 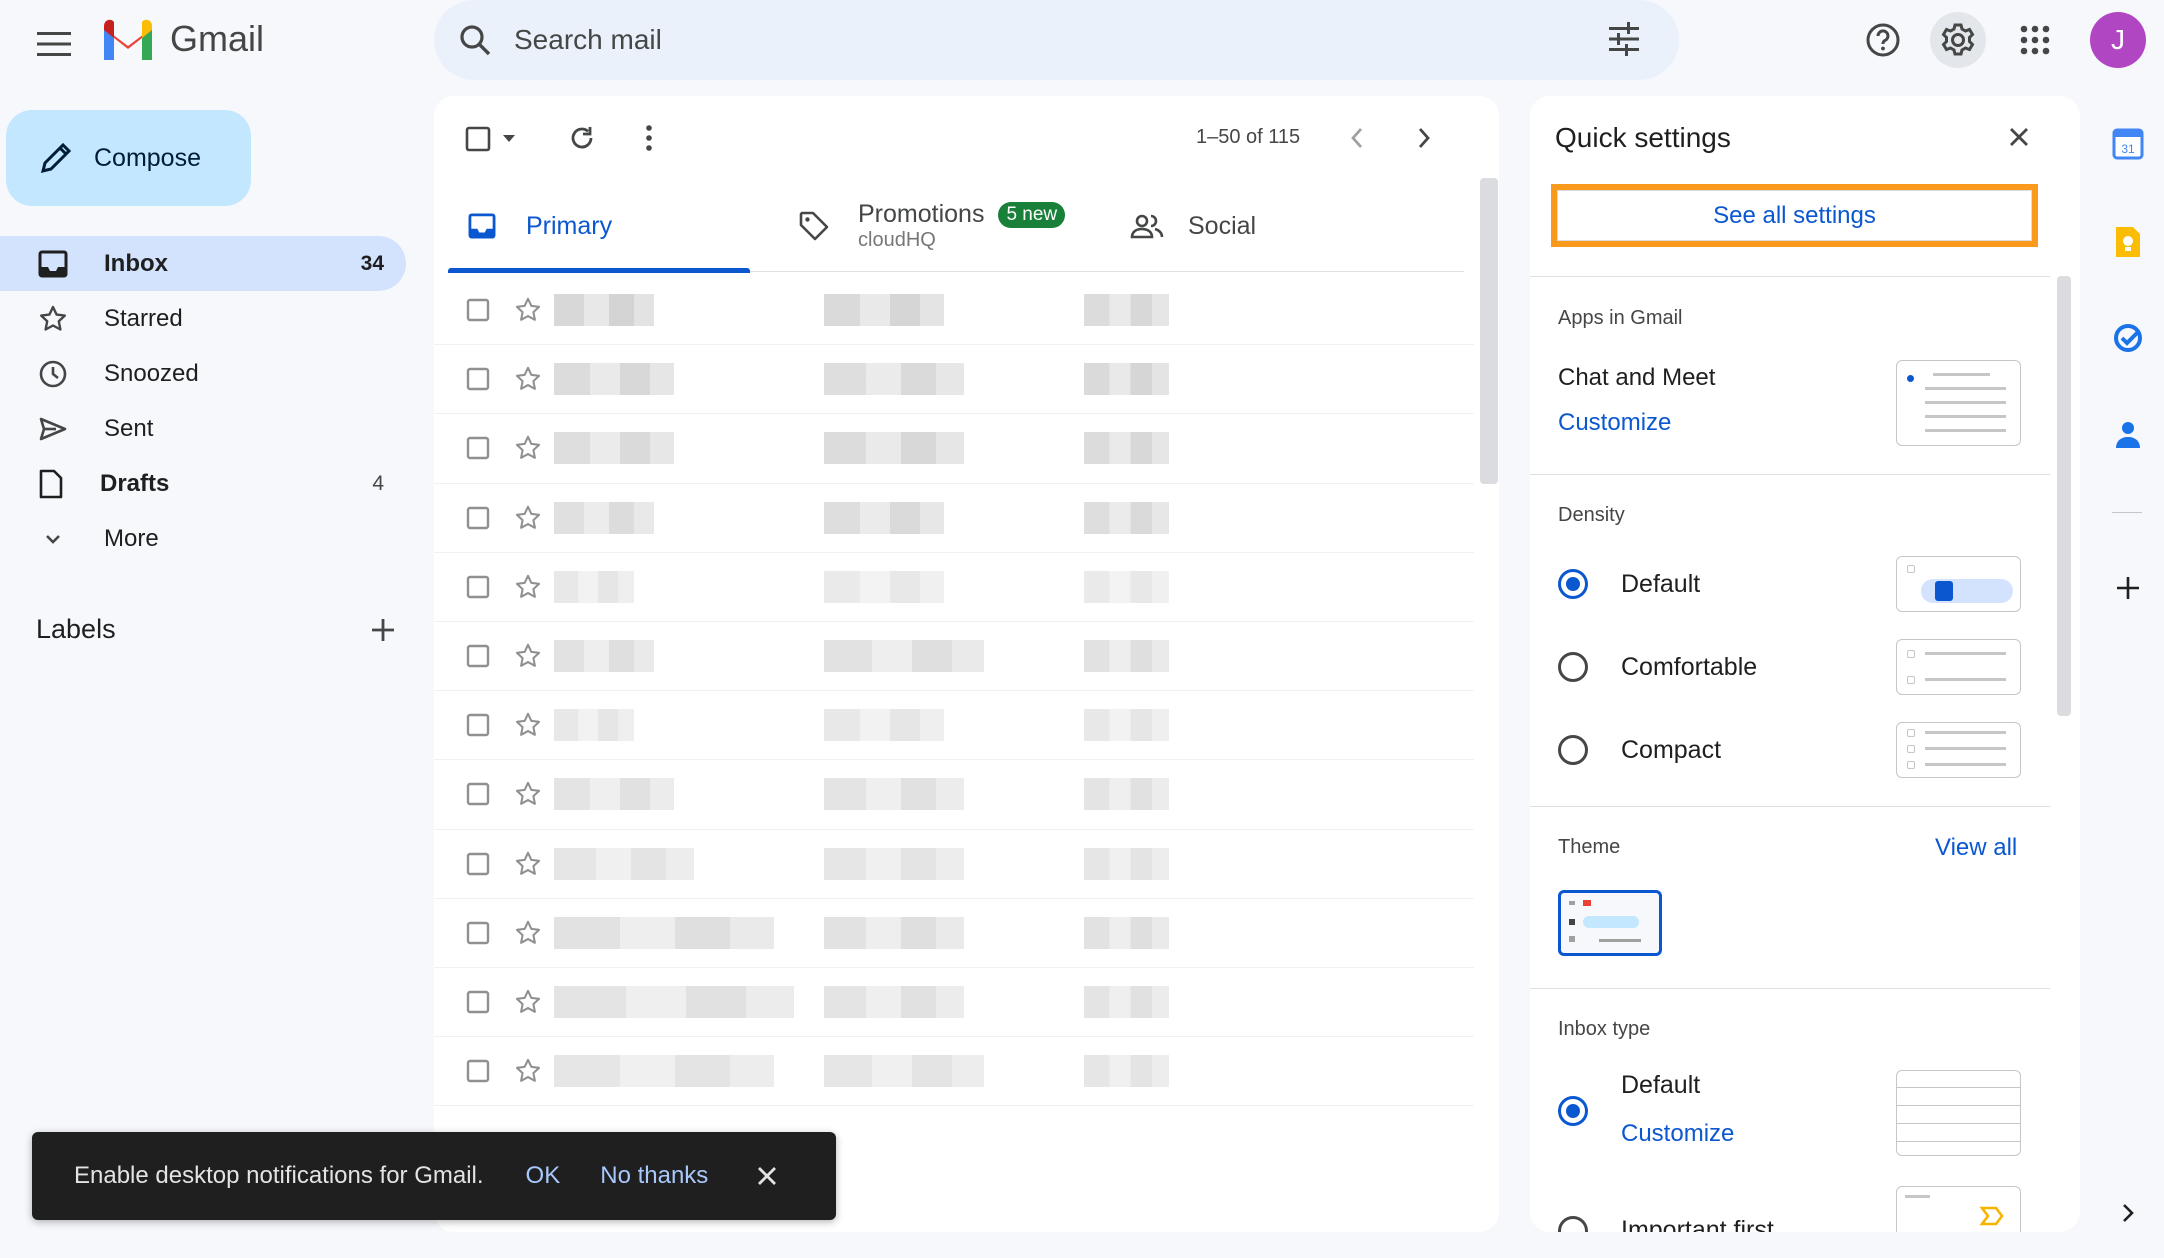 I want to click on add-label-icon, so click(x=383, y=630).